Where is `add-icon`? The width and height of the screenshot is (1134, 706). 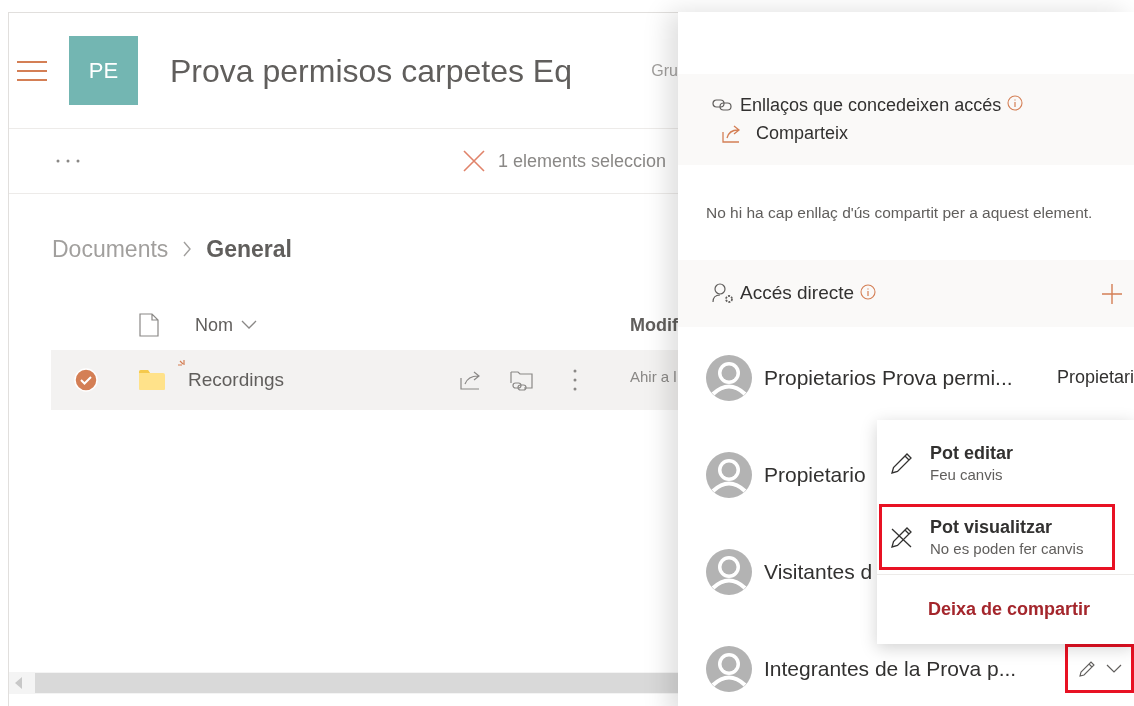 add-icon is located at coordinates (1112, 293).